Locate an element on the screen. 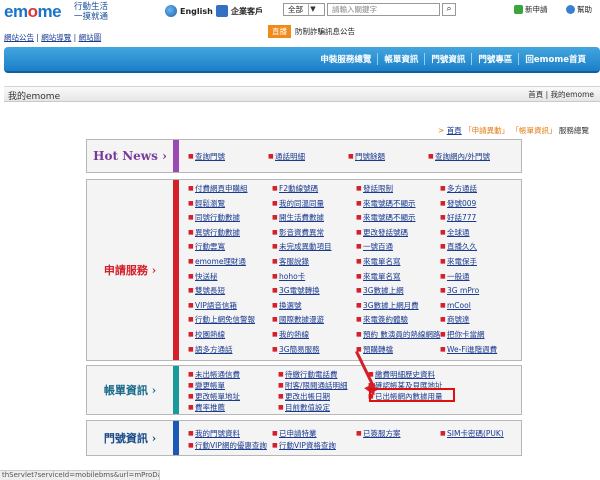 Image resolution: width=600 pixels, height=480 pixels. english-label: English is located at coordinates (196, 11).